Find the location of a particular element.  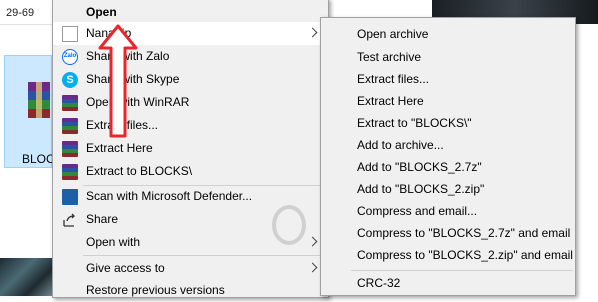

explorer-pane is located at coordinates (586, 160).